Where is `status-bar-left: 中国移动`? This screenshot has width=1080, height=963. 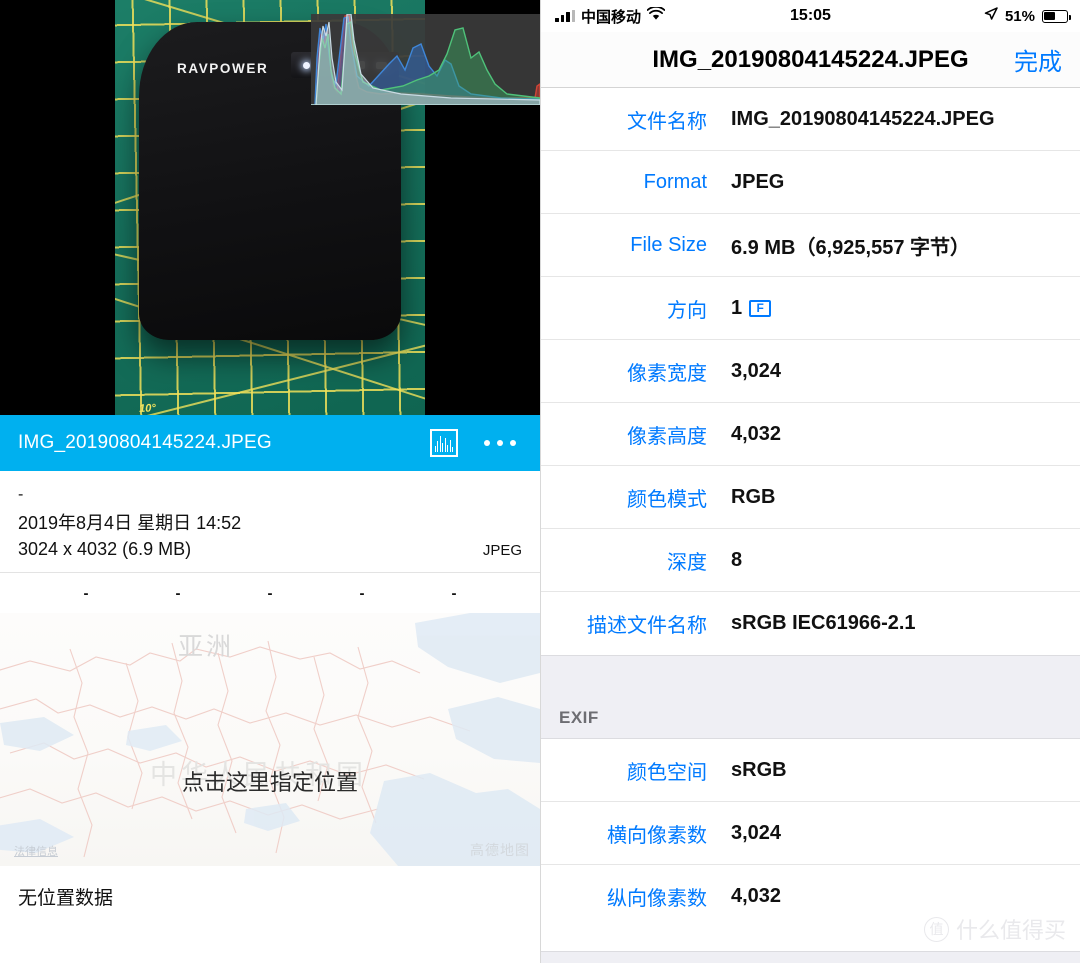
status-bar-left: 中国移动 is located at coordinates (769, 16).